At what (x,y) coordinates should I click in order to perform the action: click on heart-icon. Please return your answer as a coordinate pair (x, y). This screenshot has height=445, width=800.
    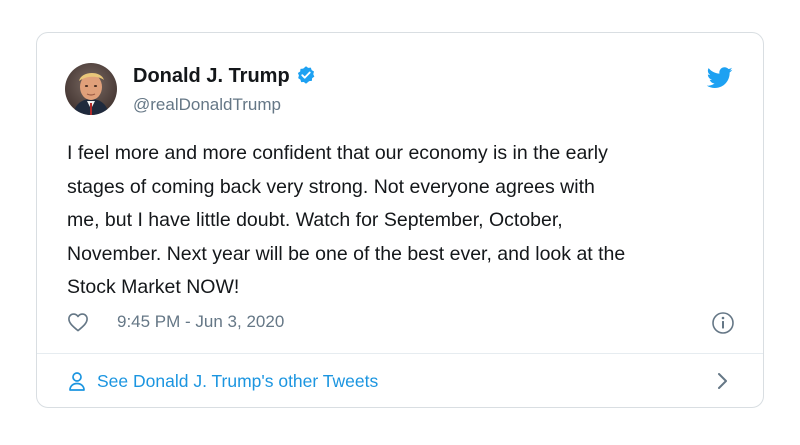
    Looking at the image, I should click on (78, 322).